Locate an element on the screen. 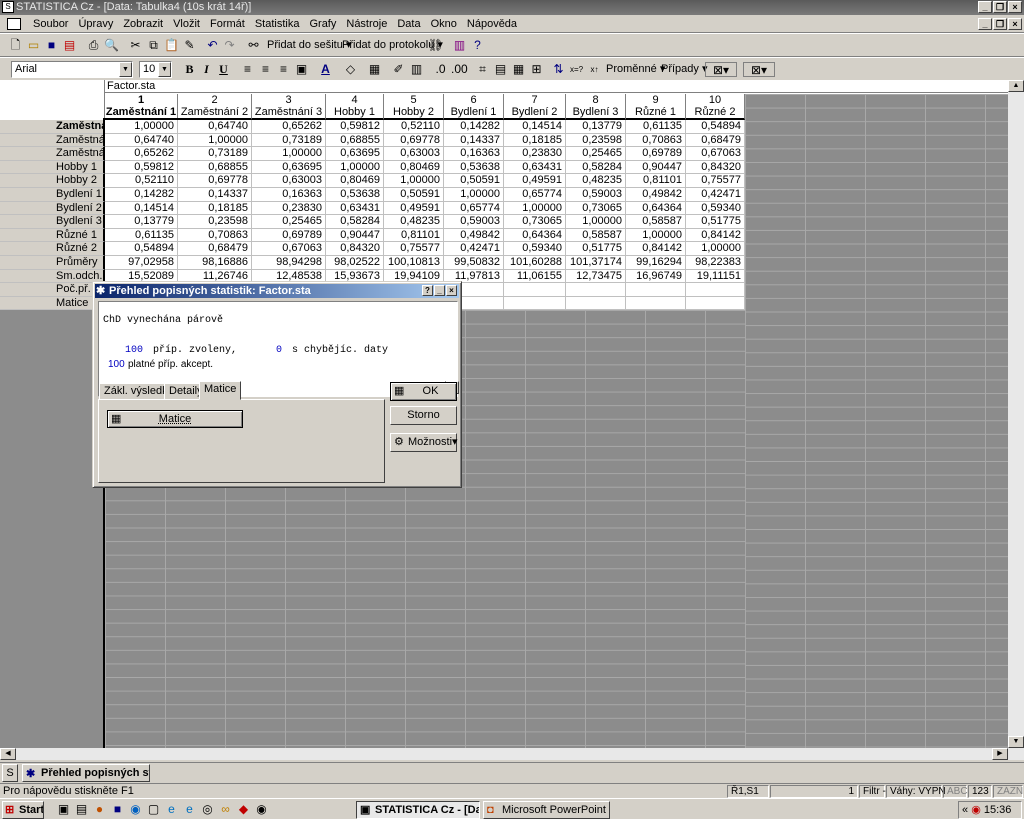 The width and height of the screenshot is (1024, 819). print-preview-icon: 🔍 is located at coordinates (111, 45).